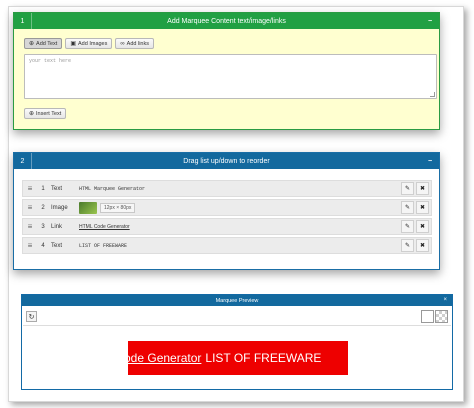  I want to click on insert-text-button: ⊕ Insert Text, so click(45, 113).